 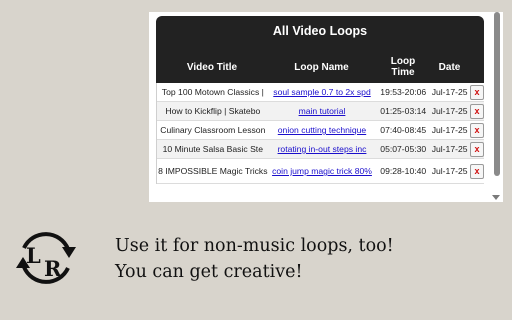 I want to click on loop-name-link: coin jump magic trick 80%, so click(x=322, y=171).